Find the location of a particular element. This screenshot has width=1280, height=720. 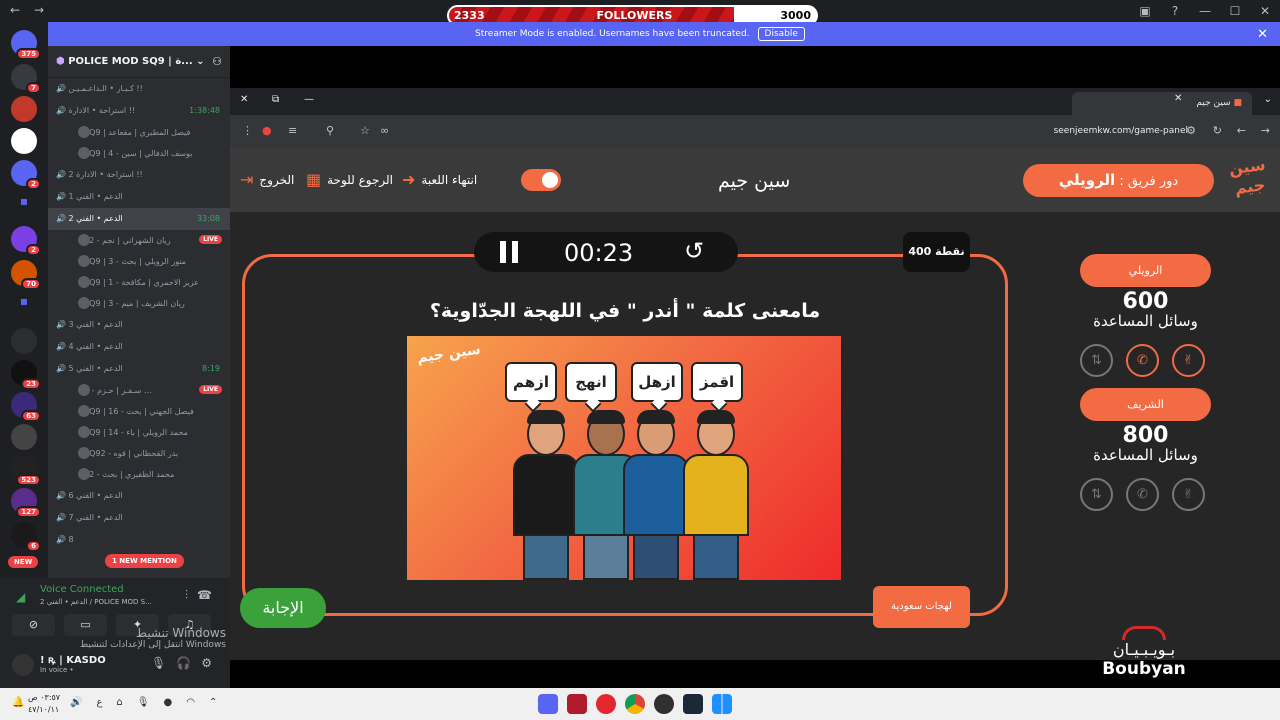

incognito-icon: ∞ is located at coordinates (384, 130).